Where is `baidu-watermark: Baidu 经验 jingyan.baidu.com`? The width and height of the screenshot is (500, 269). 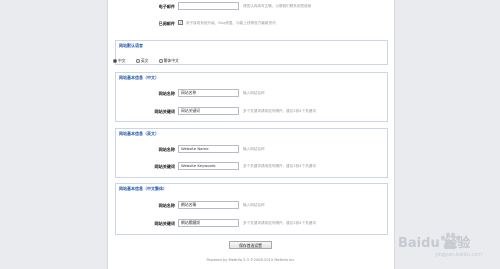 baidu-watermark: Baidu 经验 jingyan.baidu.com is located at coordinates (446, 242).